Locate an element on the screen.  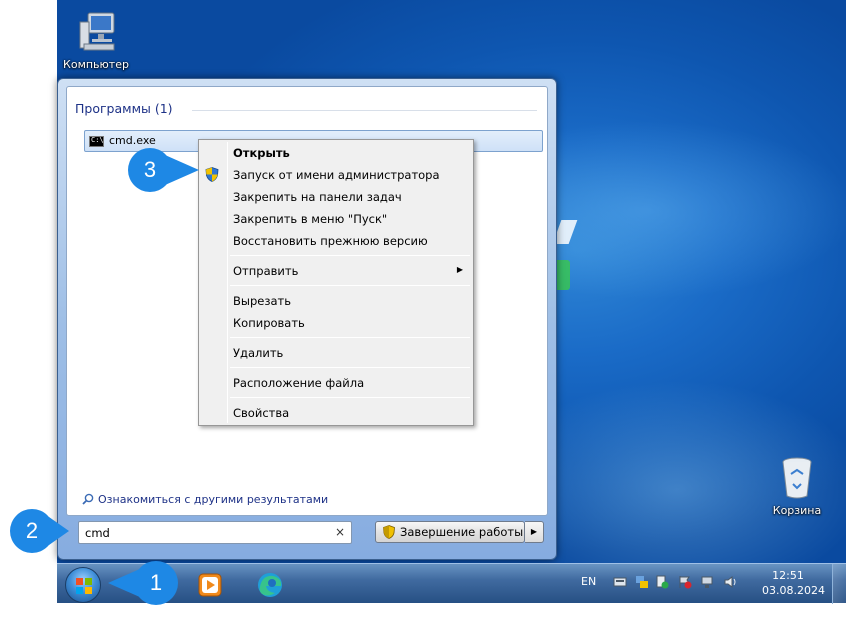
more-results-link: Ознакомиться с другими результатами is located at coordinates (205, 499).